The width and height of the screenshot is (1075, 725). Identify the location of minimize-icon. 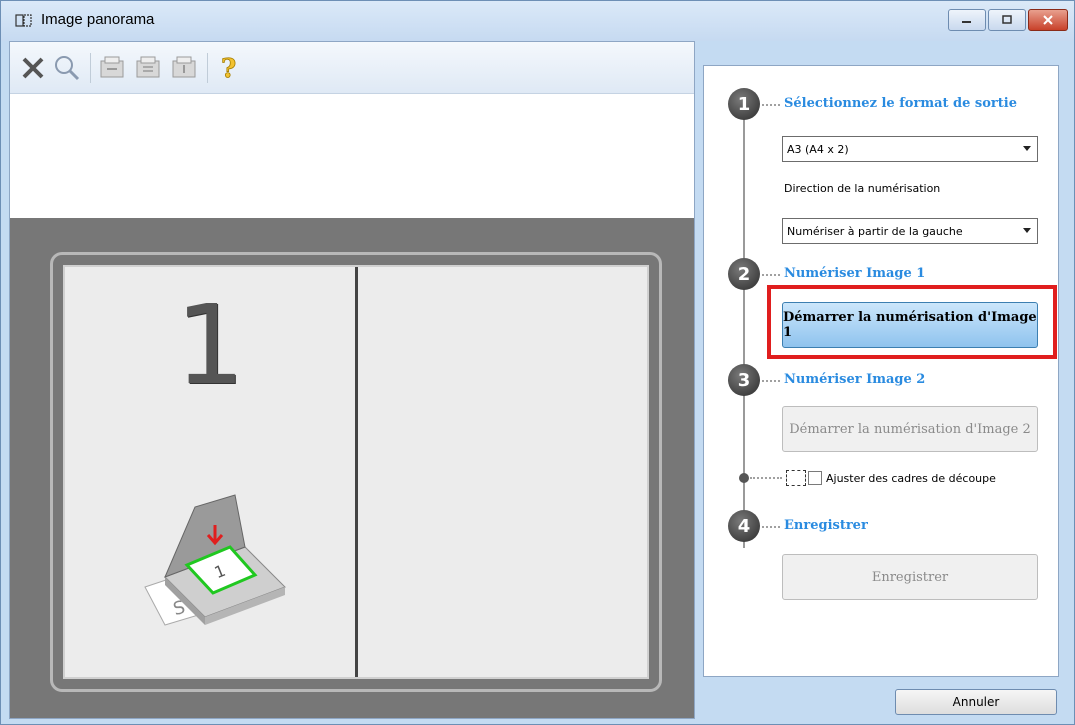
(966, 22).